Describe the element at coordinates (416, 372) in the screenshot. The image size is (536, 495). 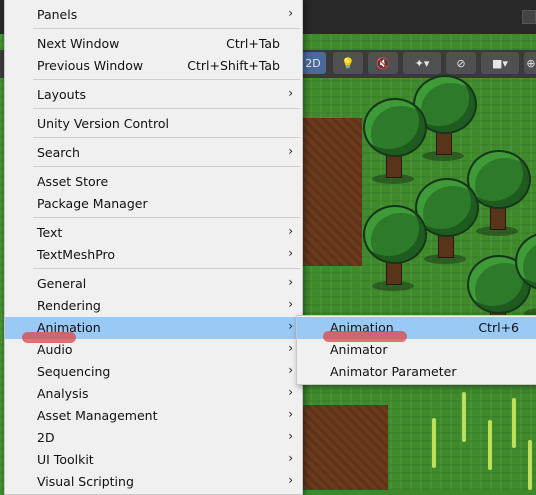
I see `submenu-item-animator-parameter: Animator Parameter` at that location.